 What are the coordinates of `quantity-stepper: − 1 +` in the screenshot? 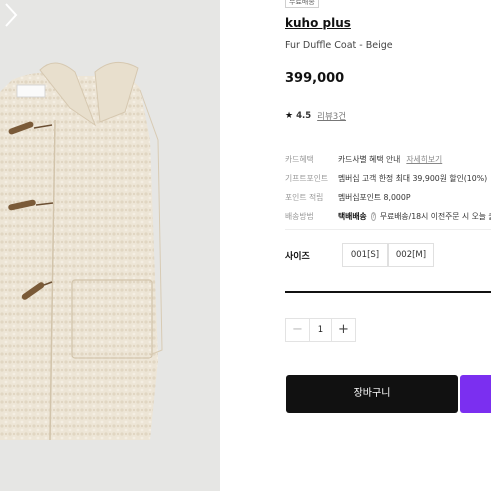 It's located at (320, 330).